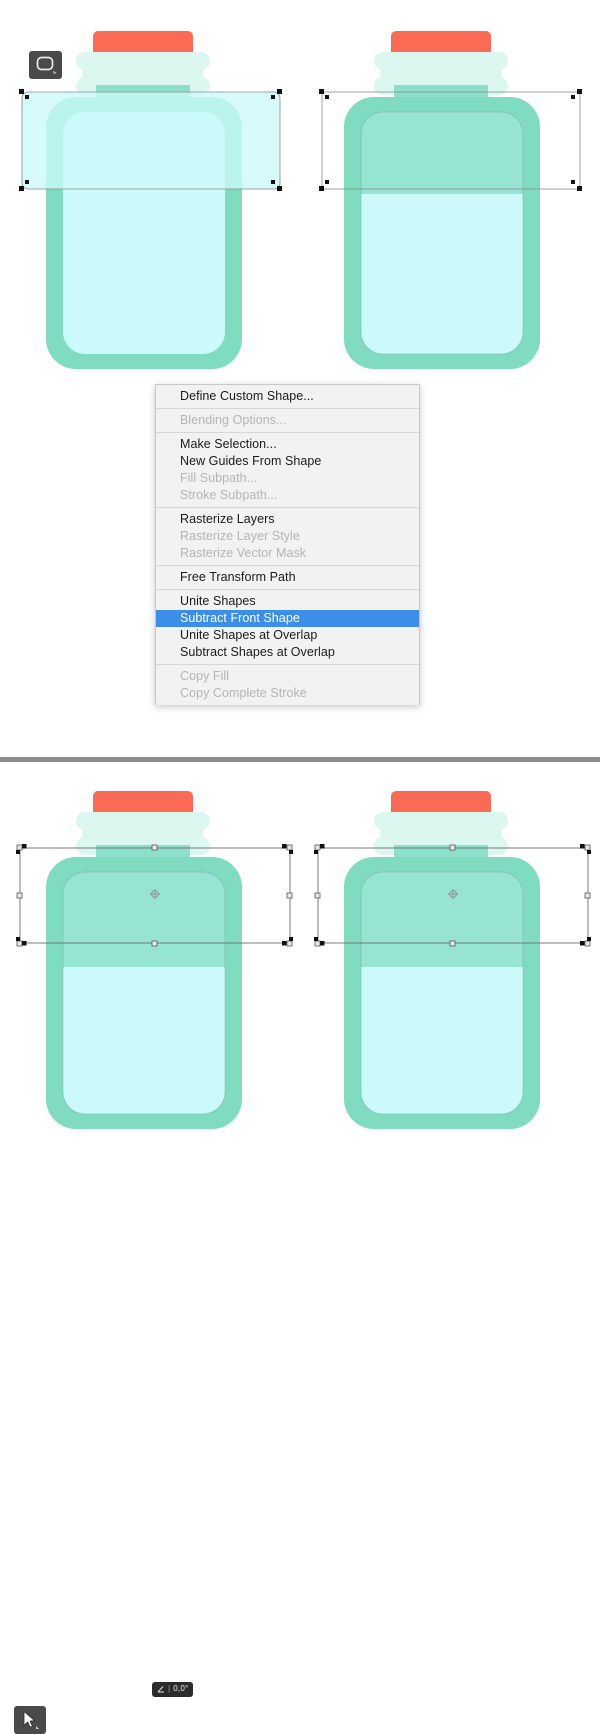 The height and width of the screenshot is (1734, 600). What do you see at coordinates (205, 676) in the screenshot?
I see `menu-item-copy-fill: Copy Fill` at bounding box center [205, 676].